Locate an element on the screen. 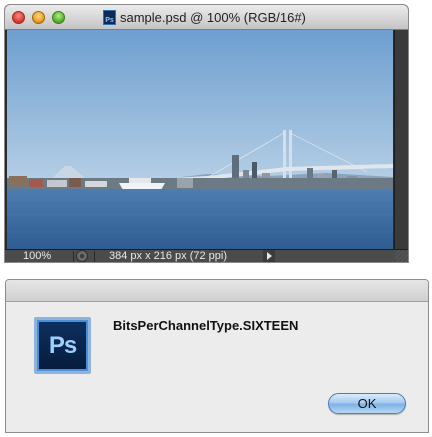 The width and height of the screenshot is (432, 437). document-title-text: sample.psd @ 100% (RGB/16#) is located at coordinates (213, 17).